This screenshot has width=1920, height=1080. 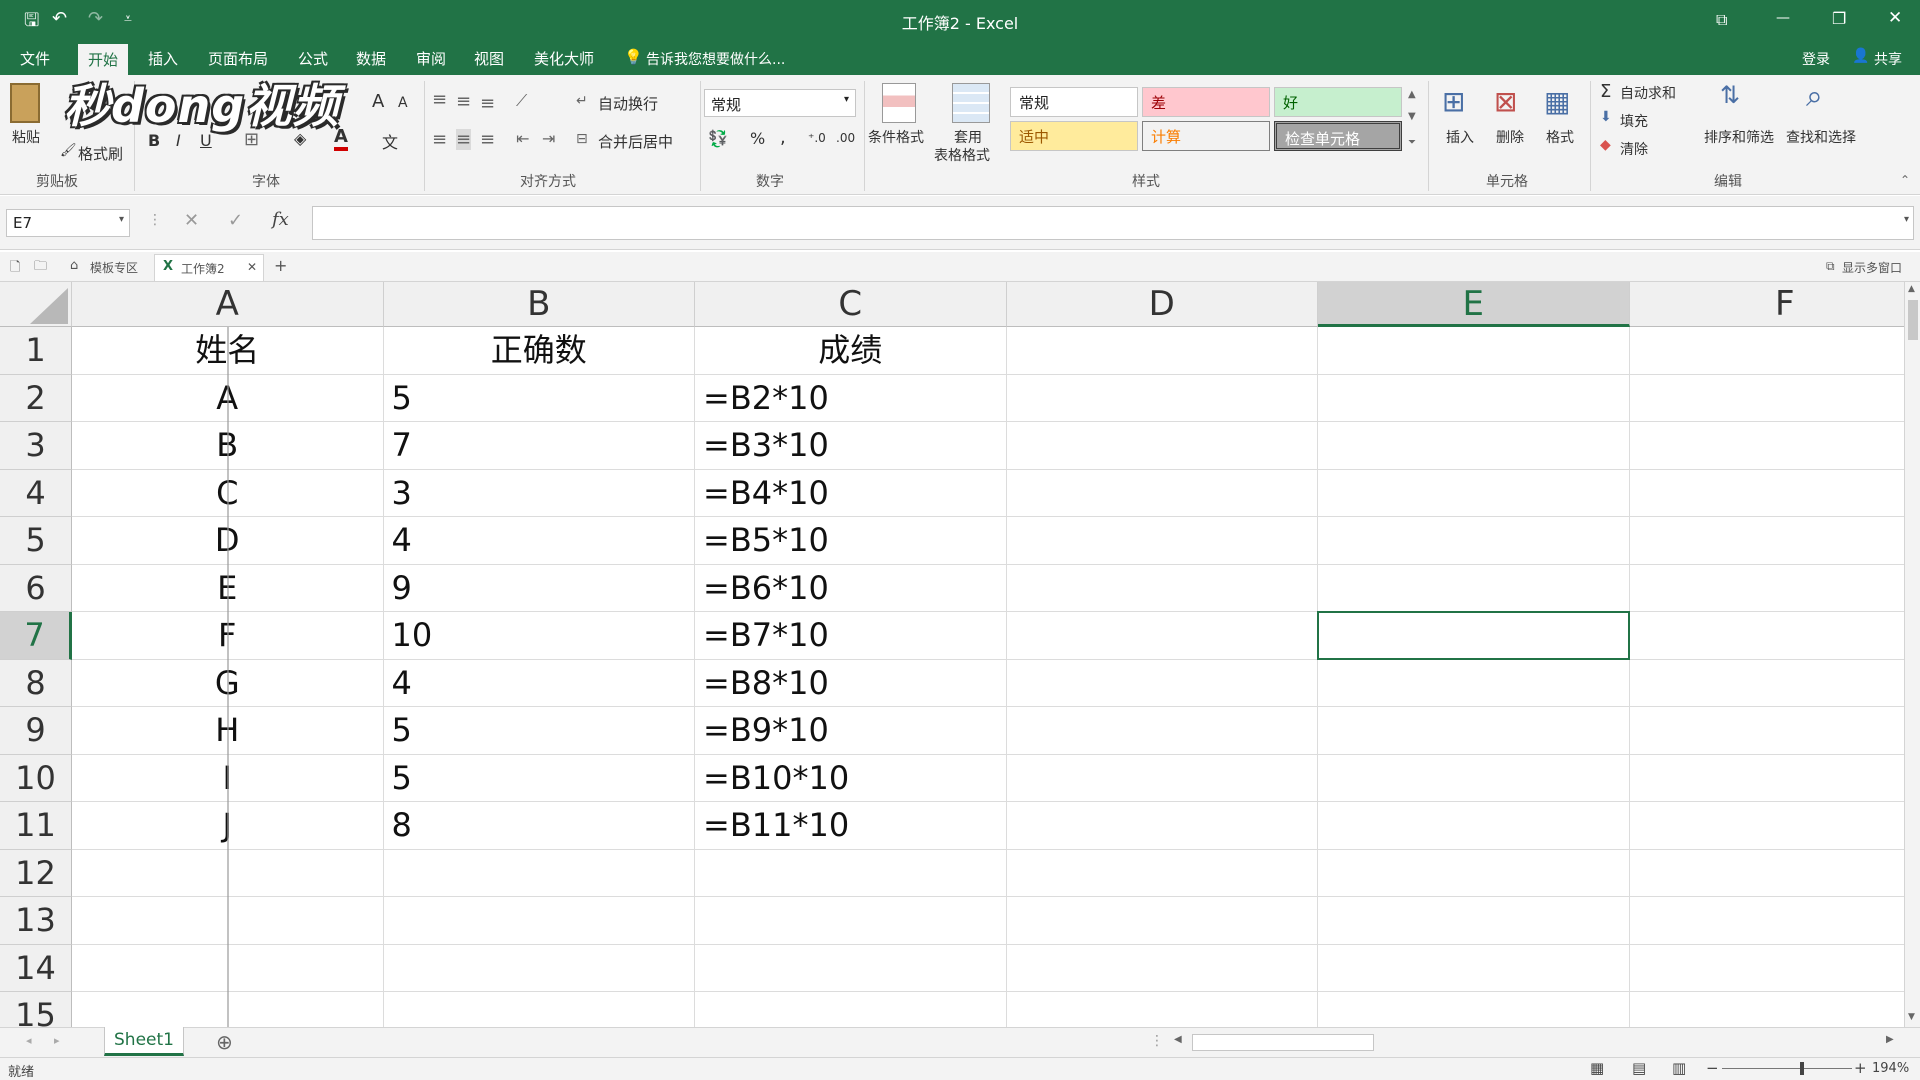 What do you see at coordinates (1453, 101) in the screenshot?
I see `insert-cells-icon: ⊞` at bounding box center [1453, 101].